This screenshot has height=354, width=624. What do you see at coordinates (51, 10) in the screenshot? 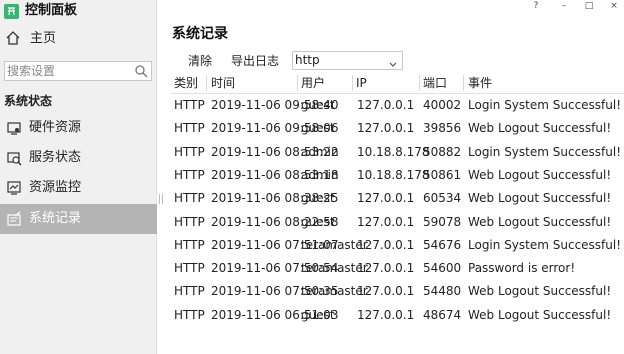
I see `app-title: 控制面板` at bounding box center [51, 10].